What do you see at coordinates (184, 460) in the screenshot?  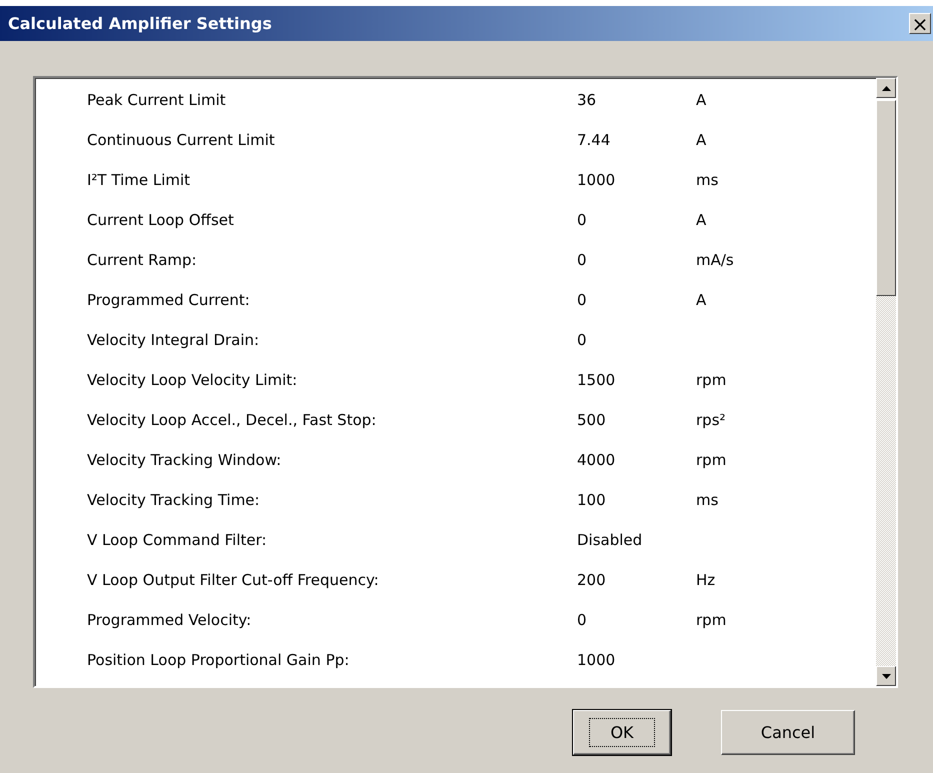 I see `setting-label: Velocity Tracking Window:` at bounding box center [184, 460].